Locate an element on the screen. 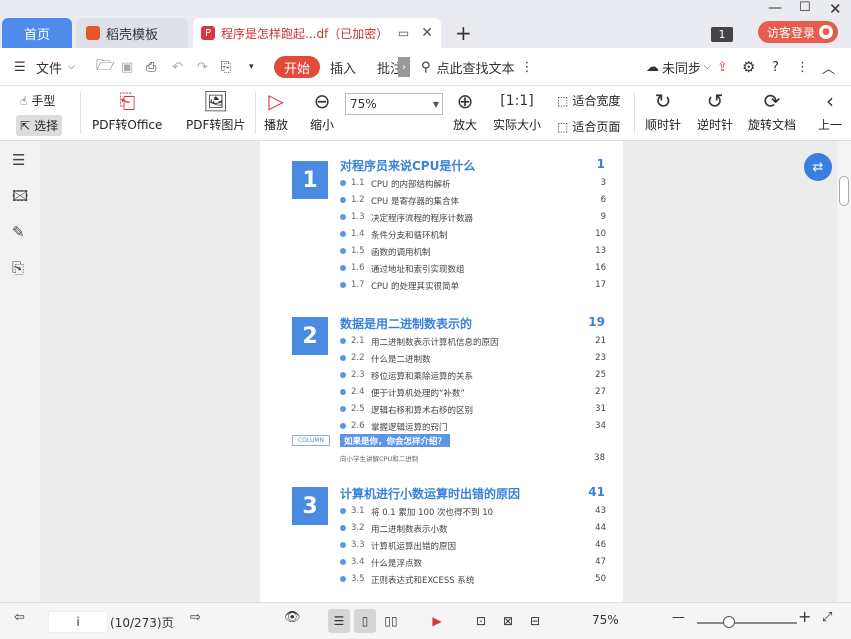 This screenshot has height=639, width=851. tab-insert: 插入 is located at coordinates (343, 67).